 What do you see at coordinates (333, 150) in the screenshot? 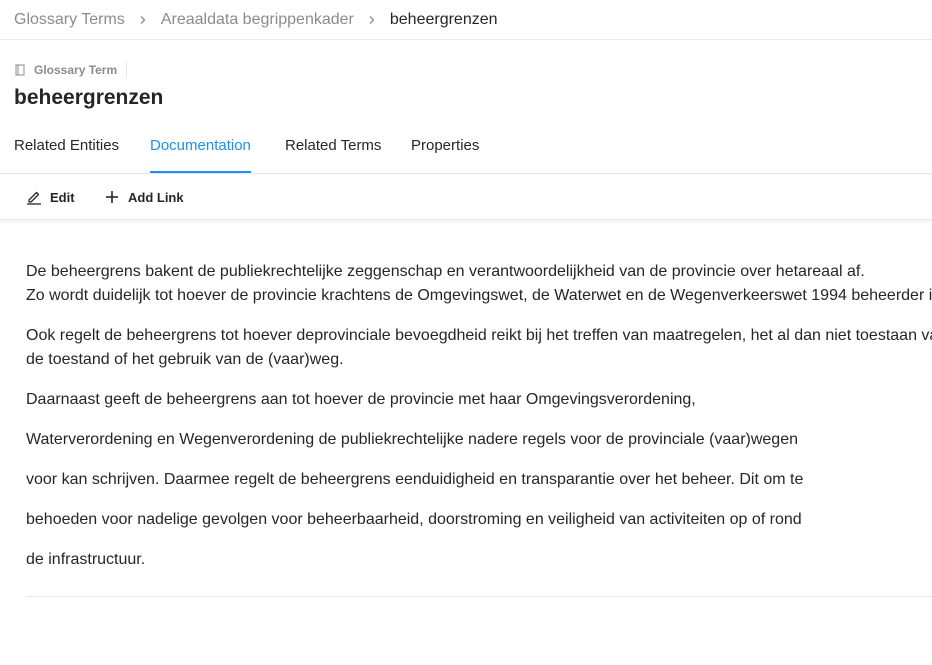
I see `tab-related-terms: Related Terms` at bounding box center [333, 150].